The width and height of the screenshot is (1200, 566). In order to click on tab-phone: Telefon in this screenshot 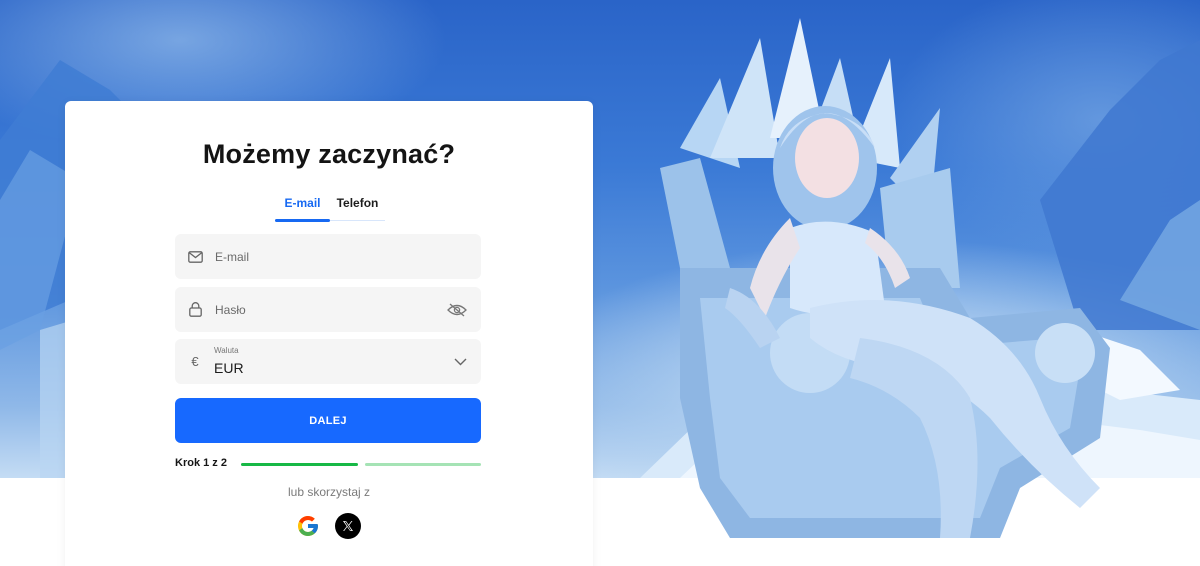, I will do `click(357, 204)`.